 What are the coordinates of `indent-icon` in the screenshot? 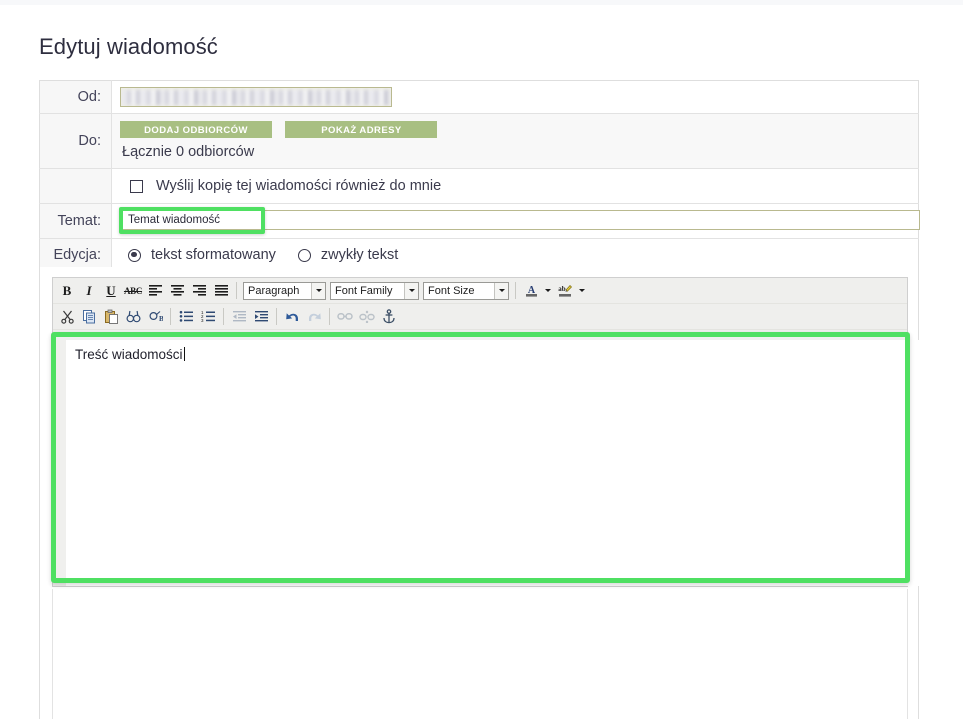 It's located at (261, 316).